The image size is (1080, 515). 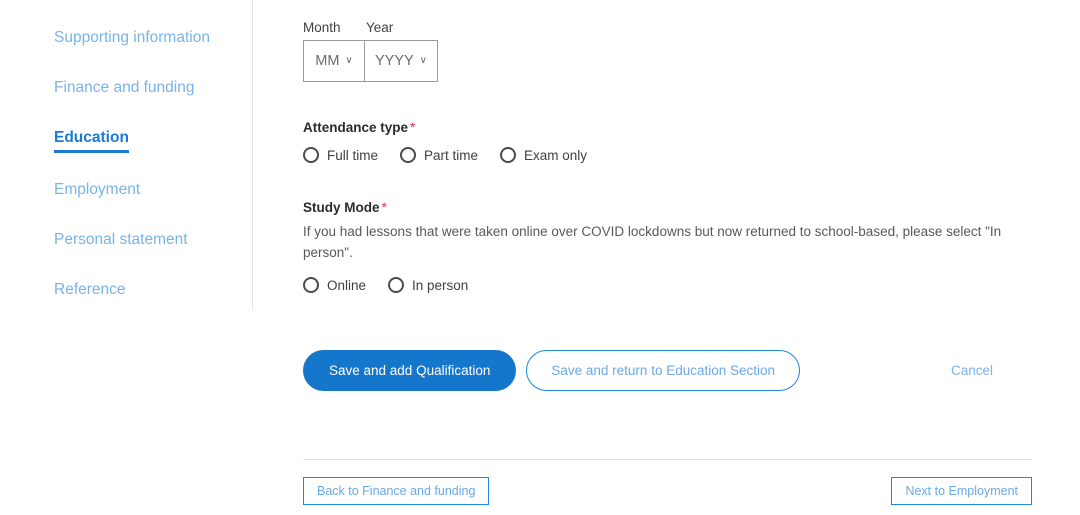 I want to click on year-select: YYYY ∨, so click(x=401, y=61).